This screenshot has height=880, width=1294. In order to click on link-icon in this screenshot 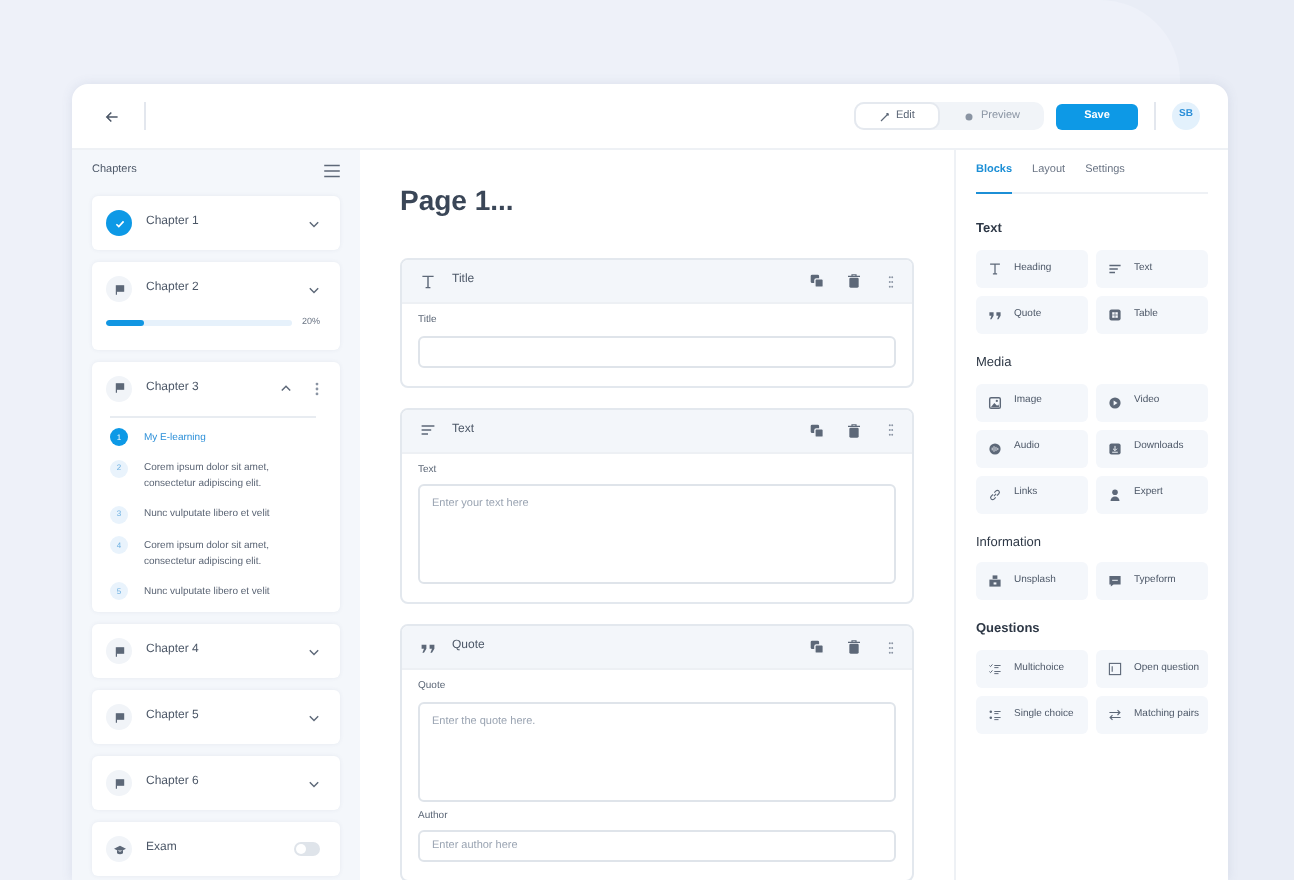, I will do `click(995, 494)`.